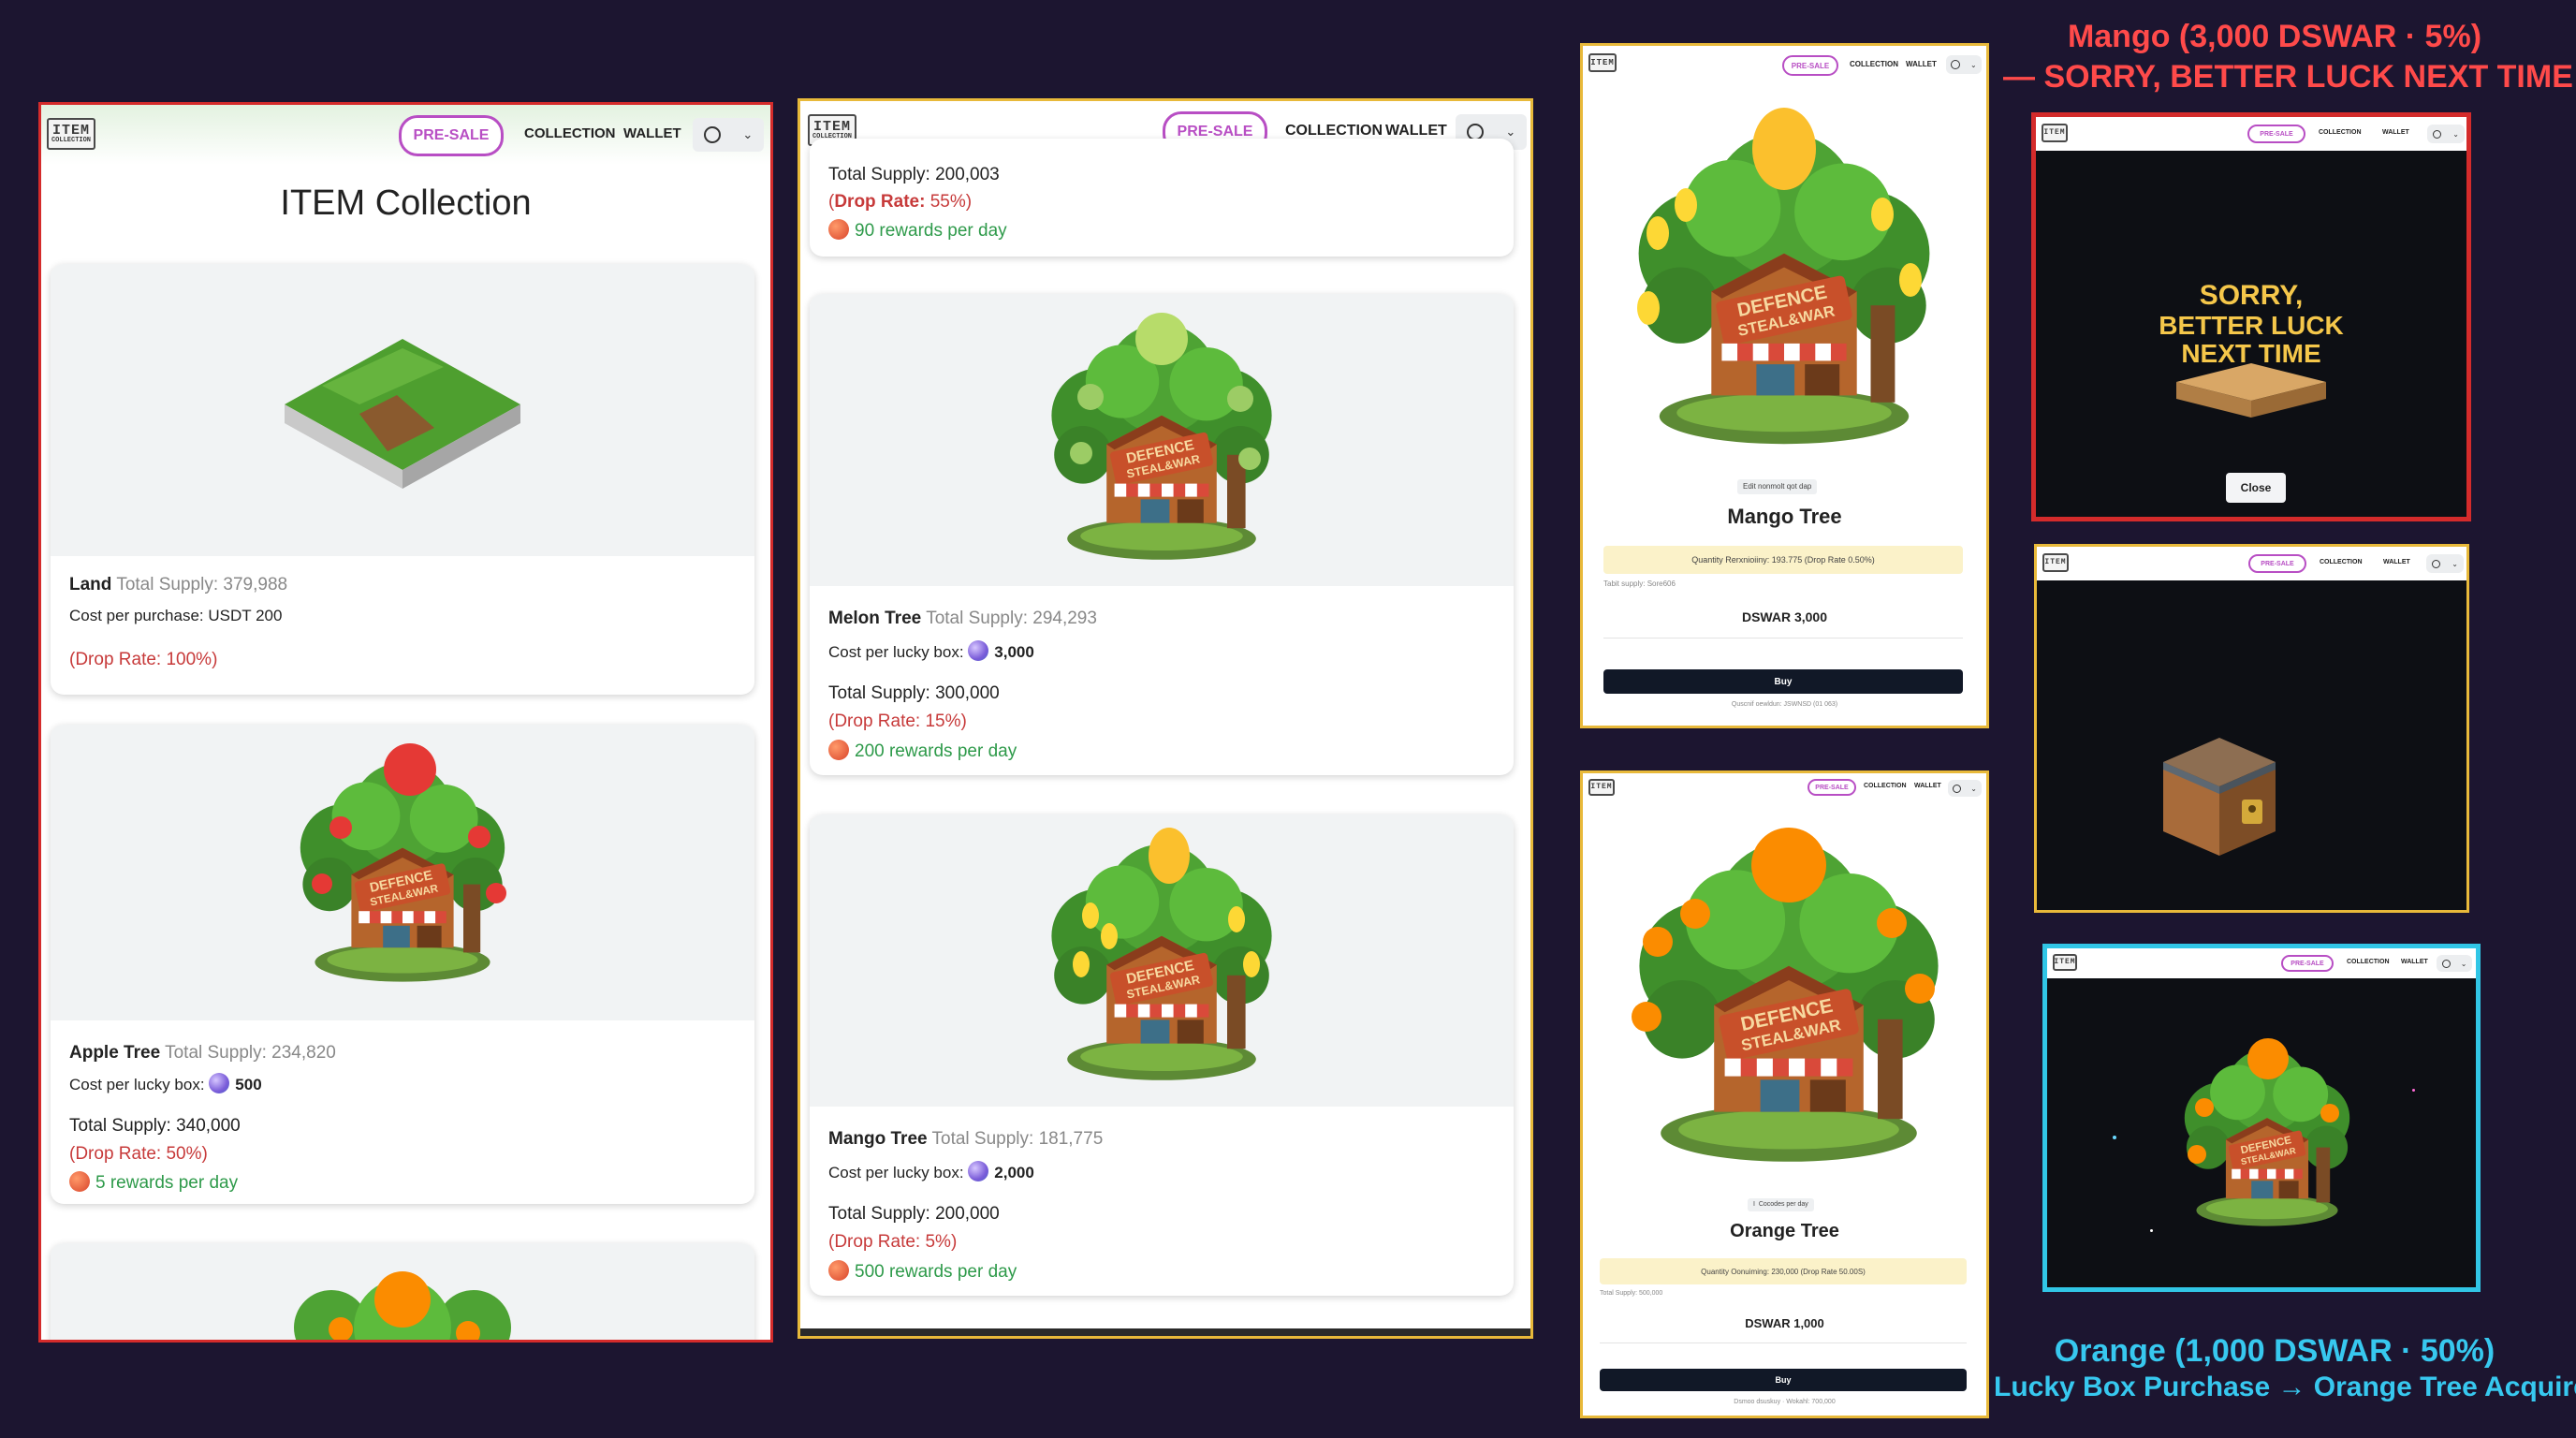  I want to click on sorry-line3: NEXT TIME, so click(2251, 353).